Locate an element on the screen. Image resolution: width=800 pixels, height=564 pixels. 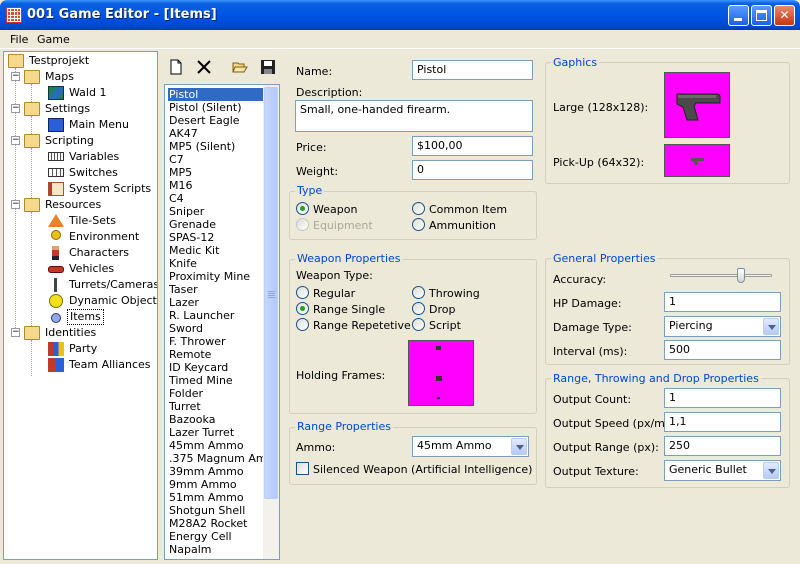
list-item: SPAS-12 is located at coordinates (216, 237).